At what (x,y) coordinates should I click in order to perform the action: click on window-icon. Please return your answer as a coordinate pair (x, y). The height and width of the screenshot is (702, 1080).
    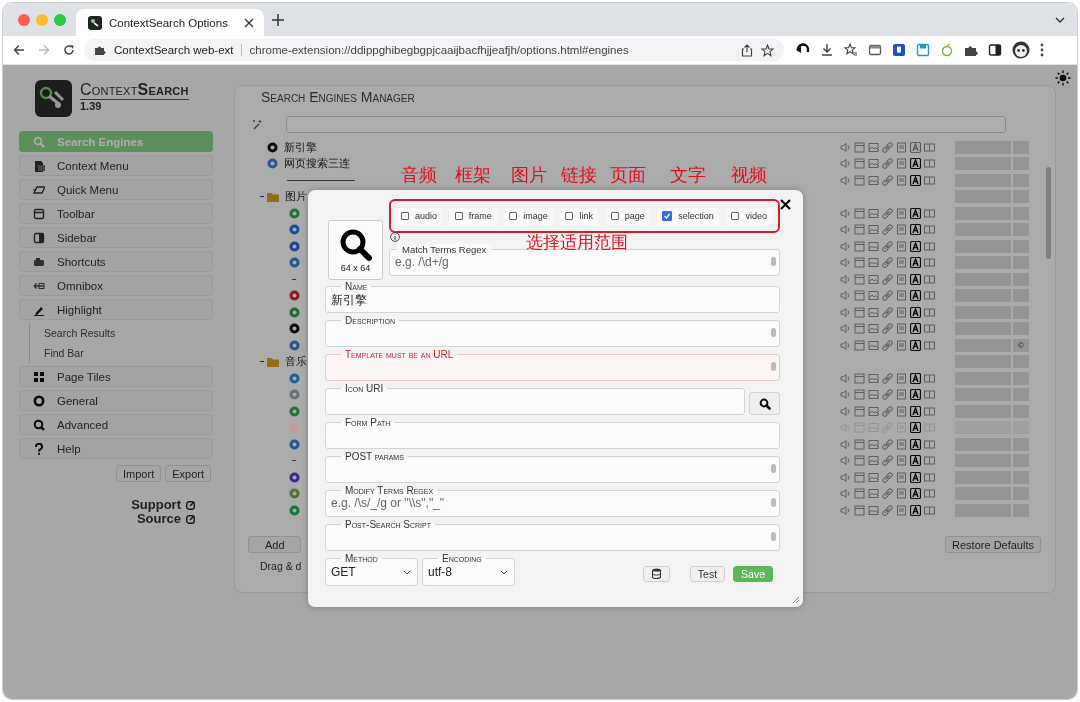
    Looking at the image, I should click on (875, 50).